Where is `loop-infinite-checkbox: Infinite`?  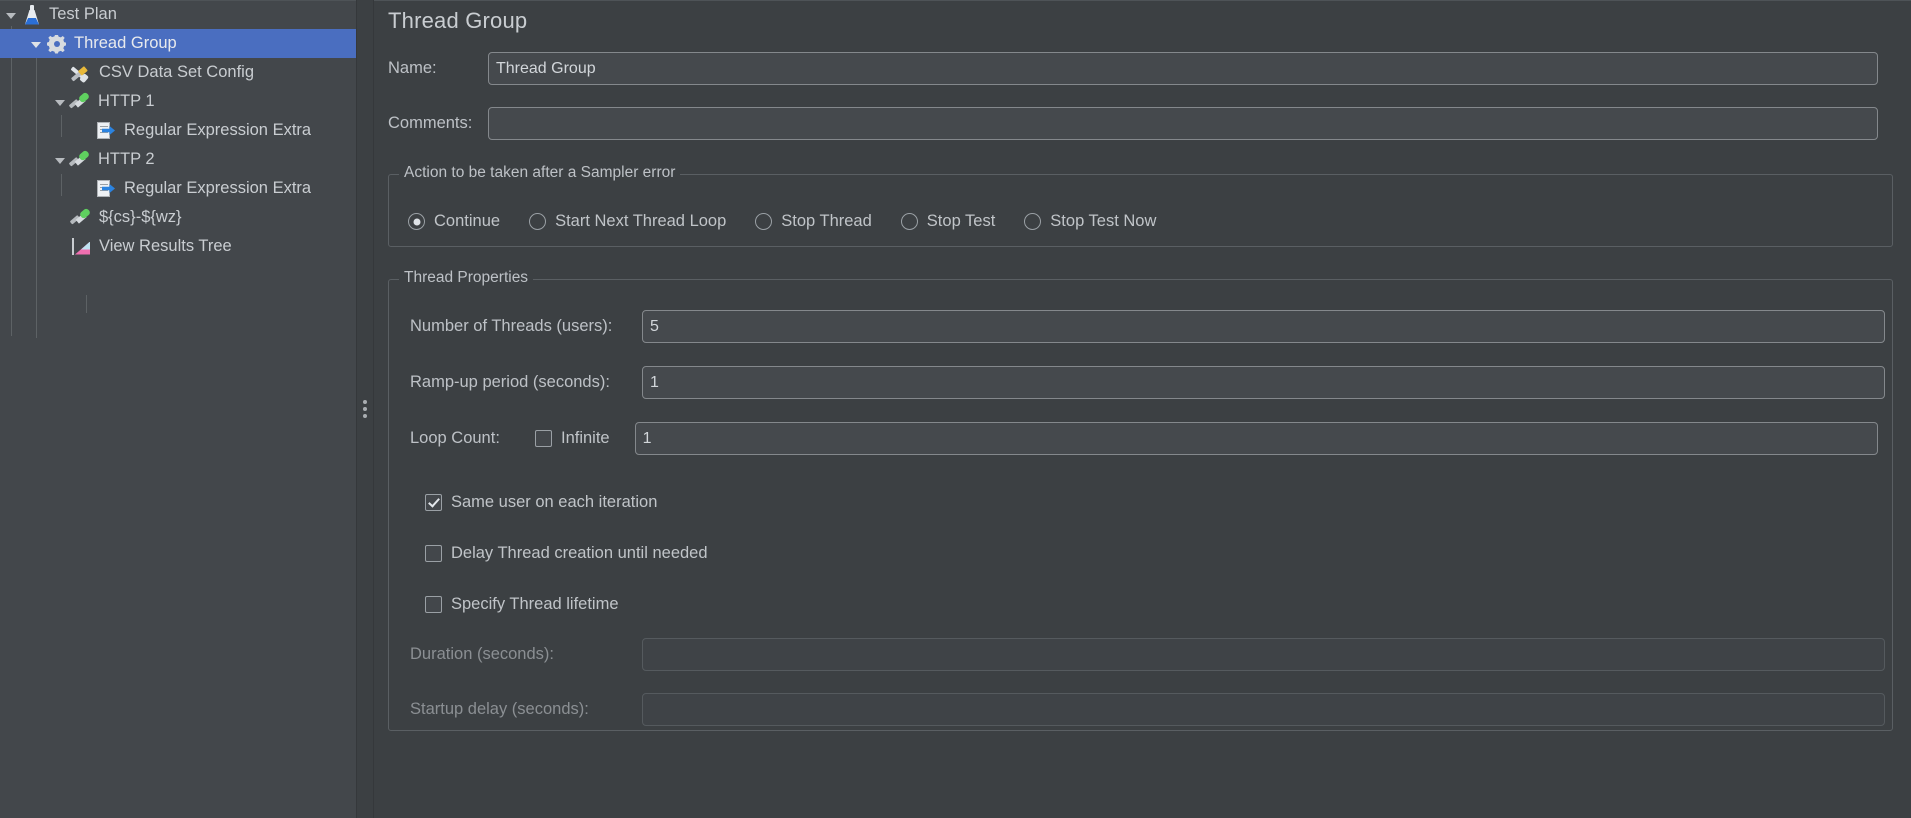
loop-infinite-checkbox: Infinite is located at coordinates (572, 438).